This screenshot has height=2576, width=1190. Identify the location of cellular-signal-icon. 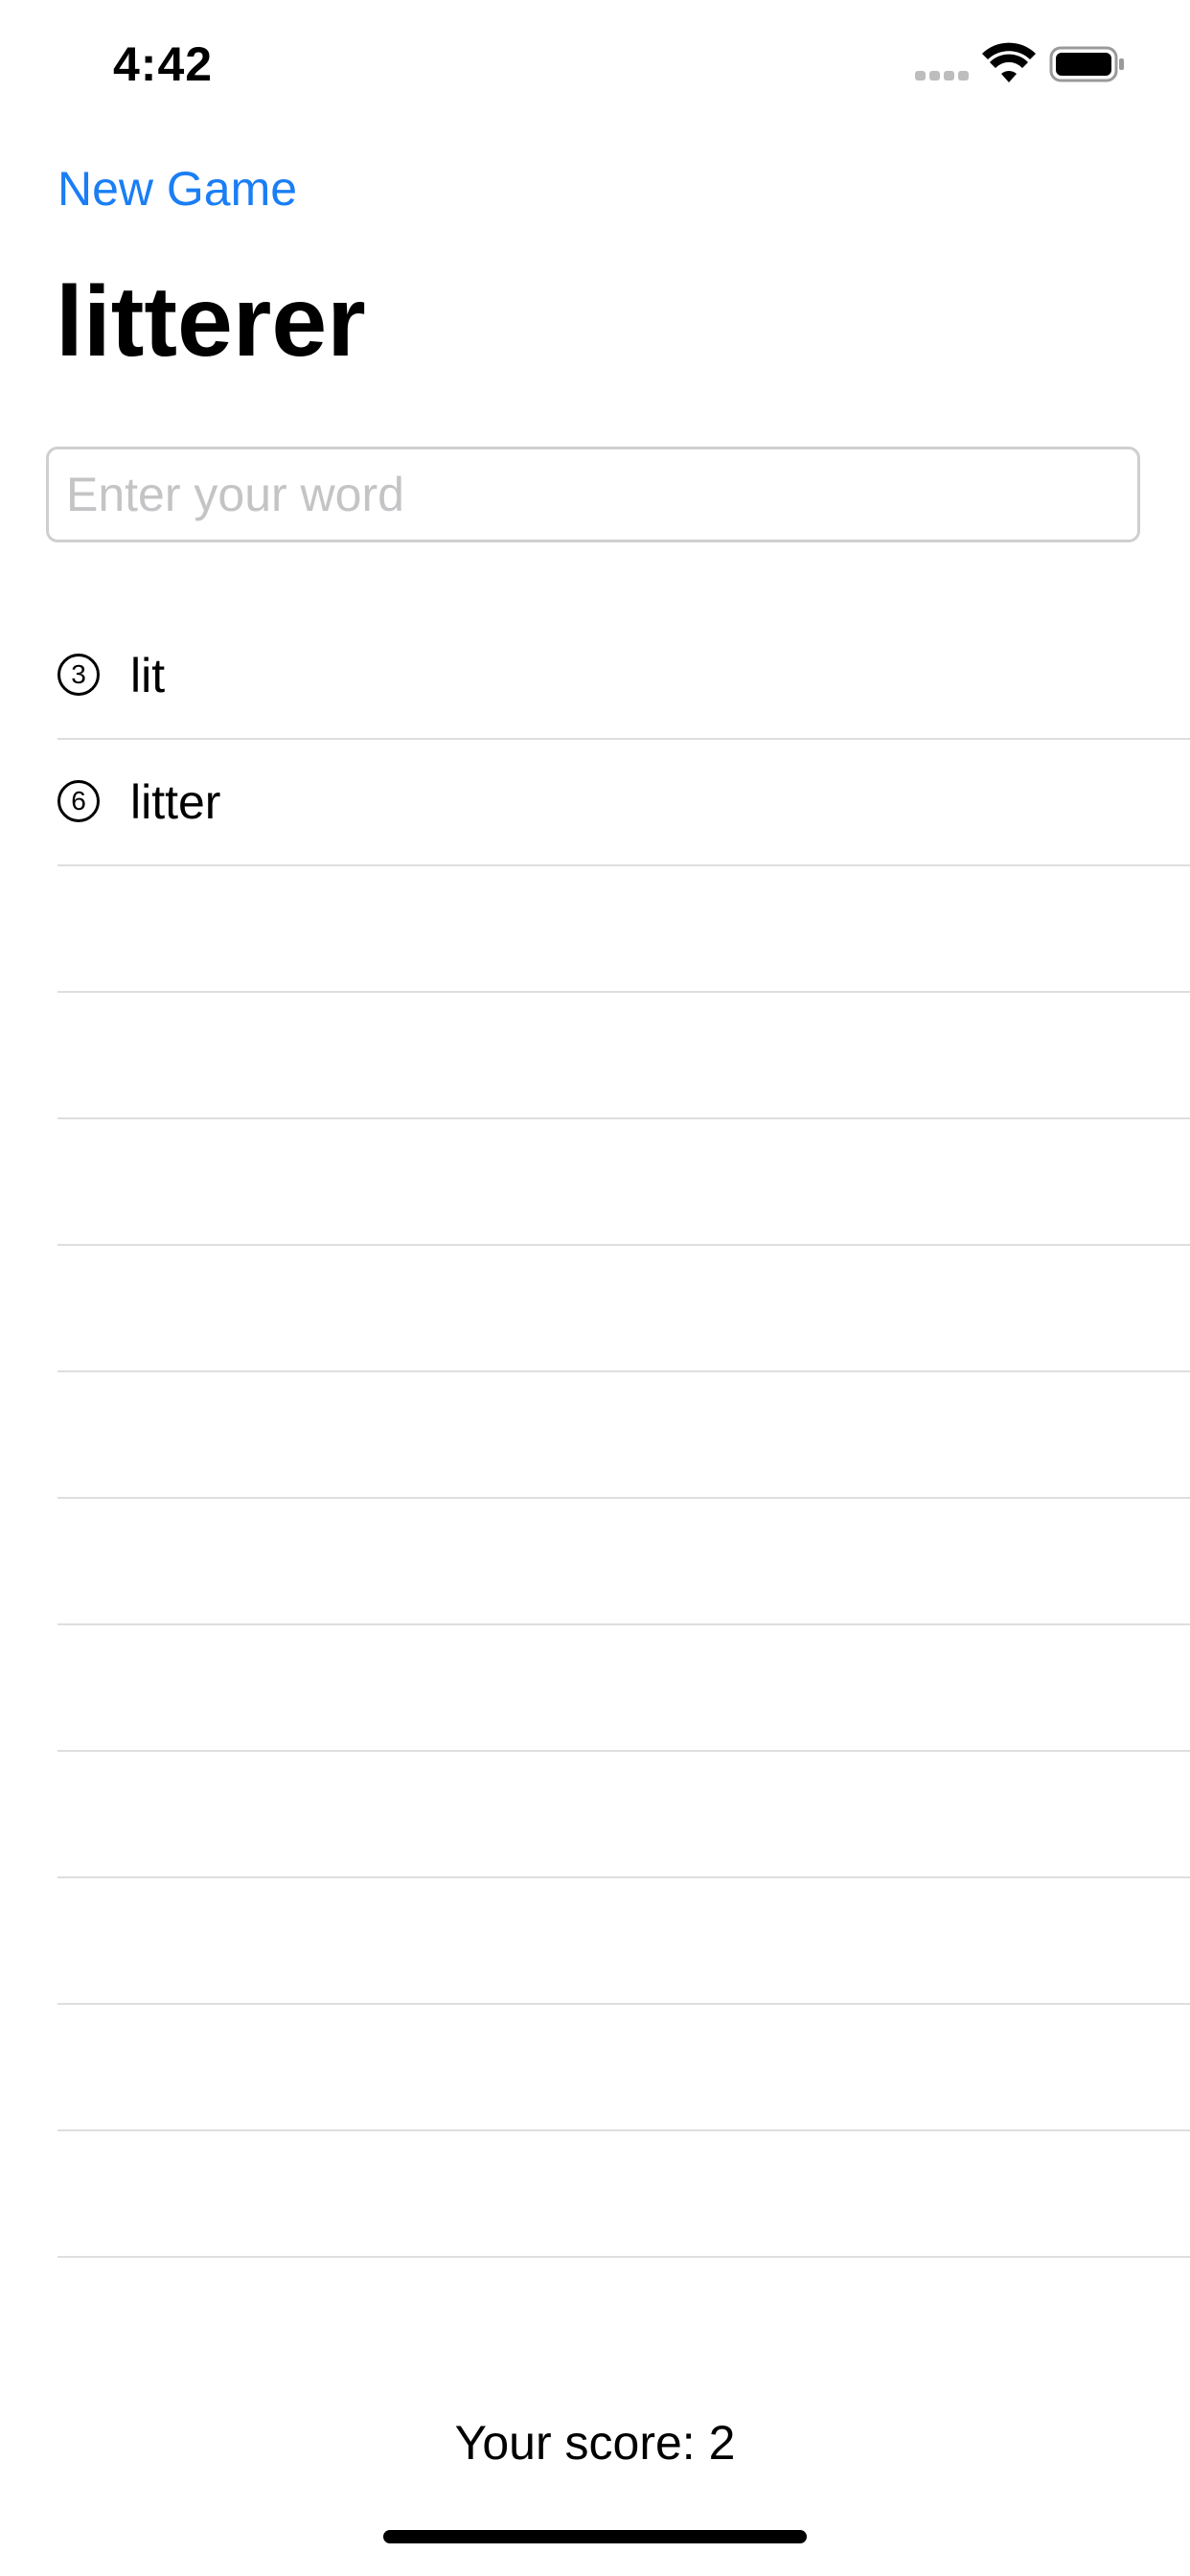
(942, 75).